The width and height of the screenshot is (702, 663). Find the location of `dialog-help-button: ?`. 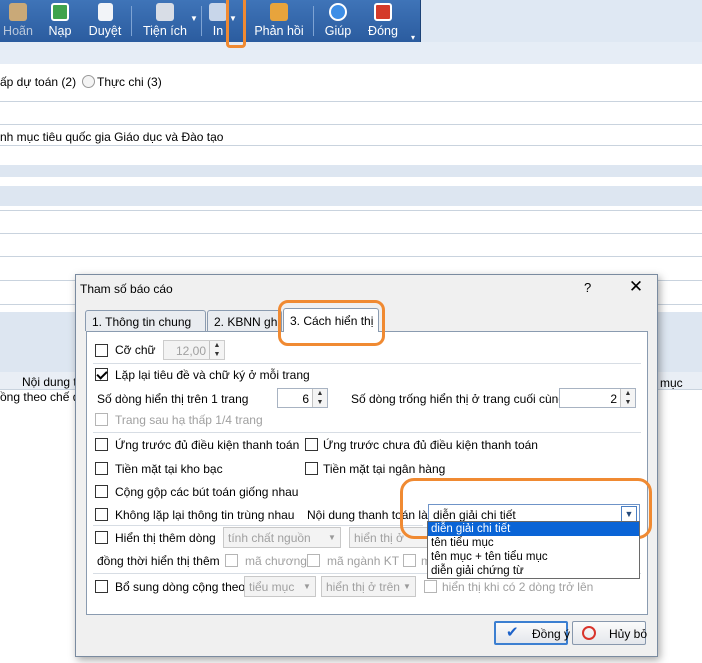

dialog-help-button: ? is located at coordinates (587, 287).